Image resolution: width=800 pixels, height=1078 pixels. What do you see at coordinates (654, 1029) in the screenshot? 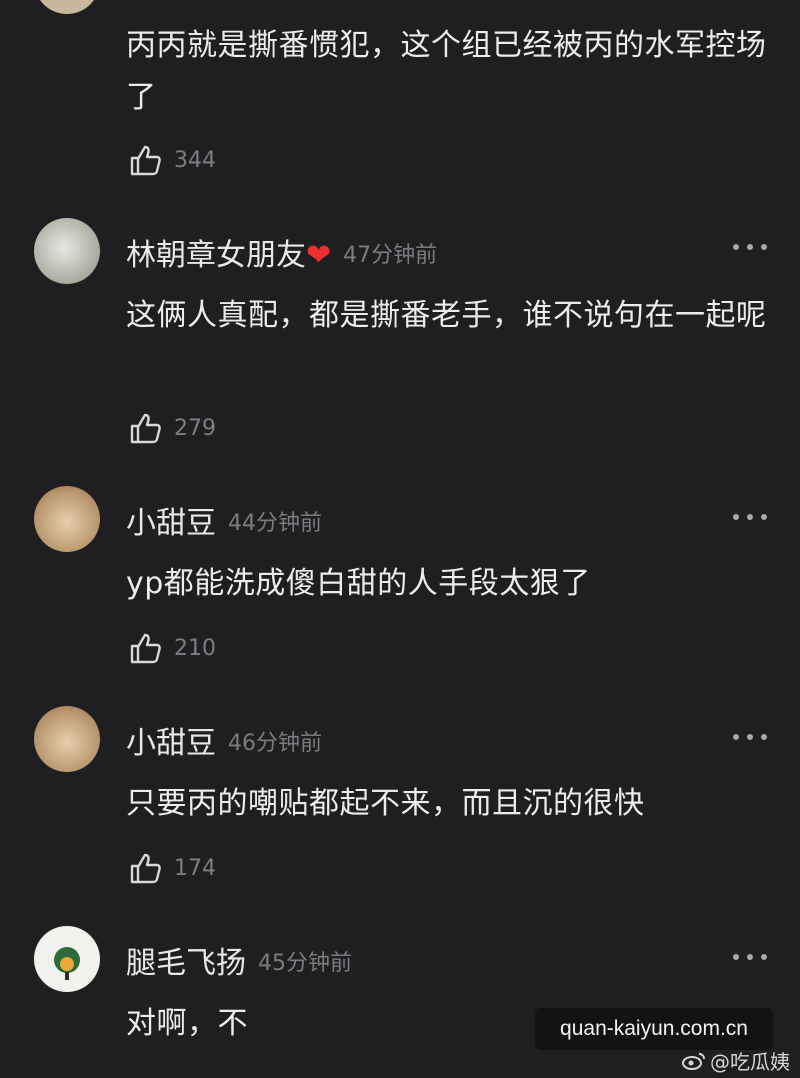
I see `watermark: quan-kaiyun.com.cn` at bounding box center [654, 1029].